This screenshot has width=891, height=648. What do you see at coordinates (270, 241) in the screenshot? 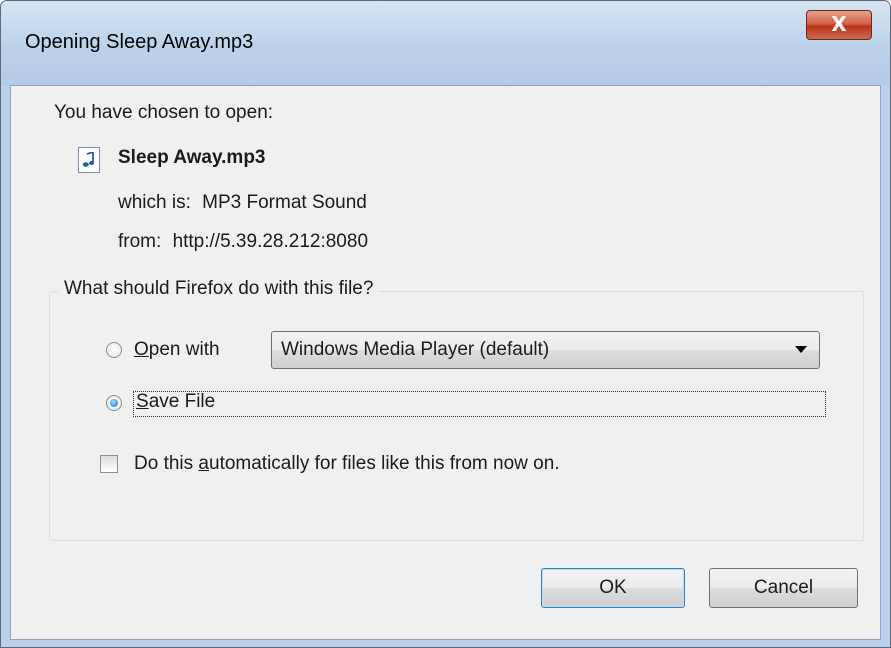
I see `file-source-value: http://5.39.28.212:8080` at bounding box center [270, 241].